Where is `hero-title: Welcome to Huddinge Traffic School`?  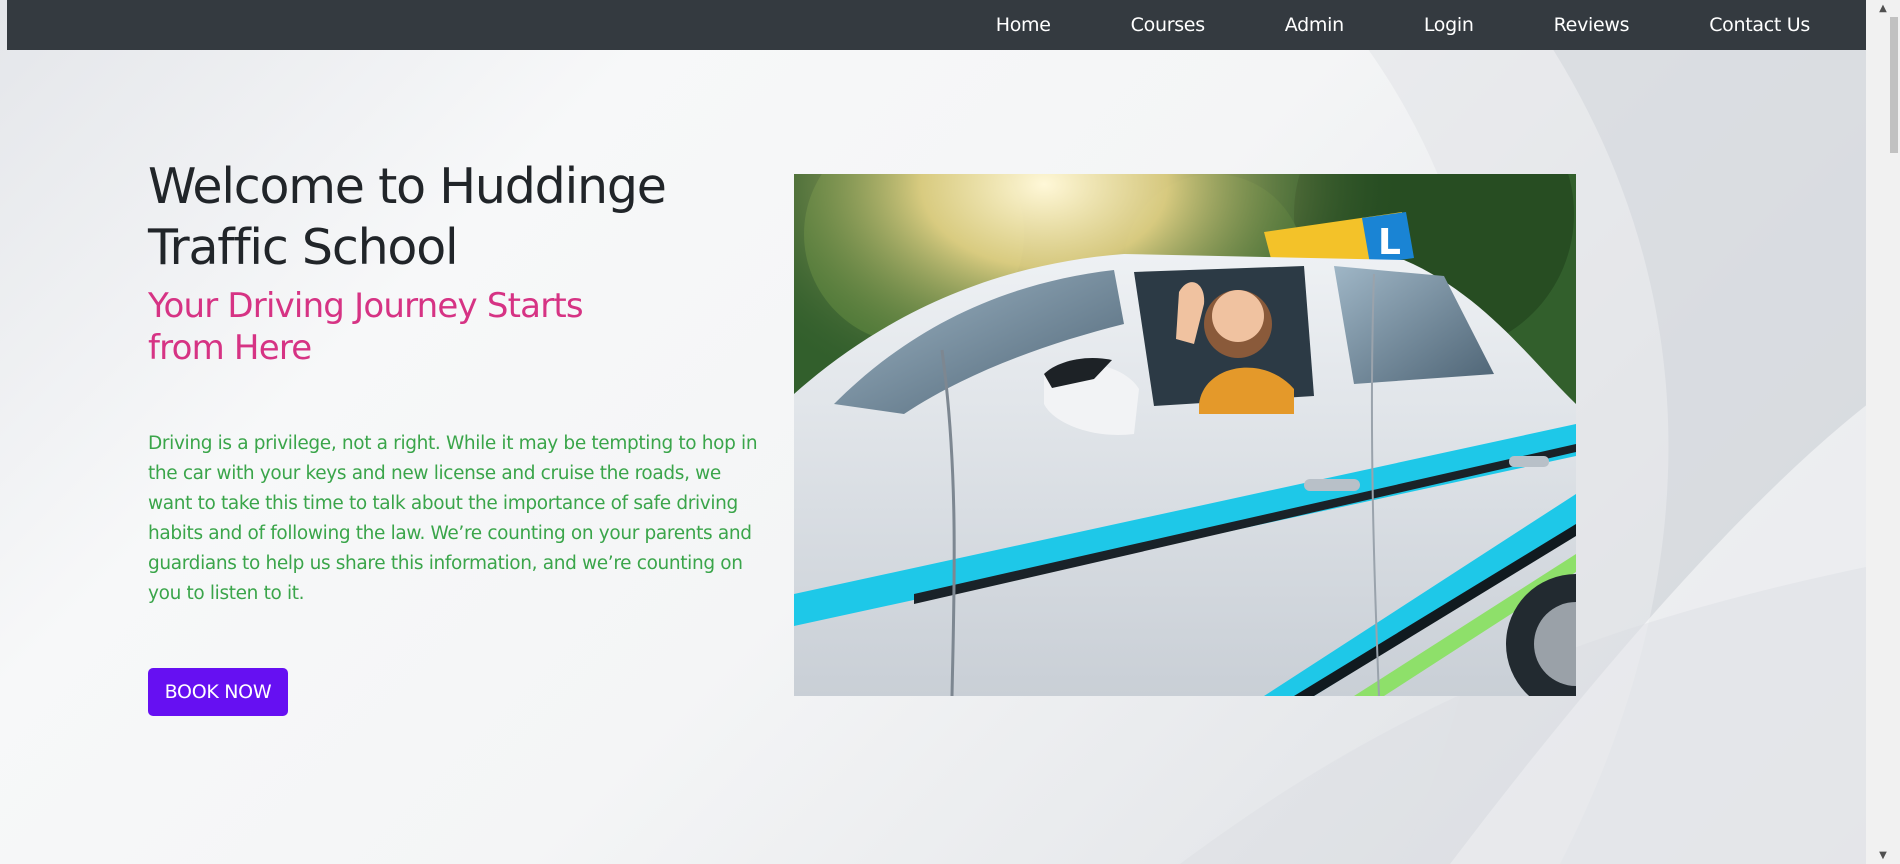 hero-title: Welcome to Huddinge Traffic School is located at coordinates (407, 217).